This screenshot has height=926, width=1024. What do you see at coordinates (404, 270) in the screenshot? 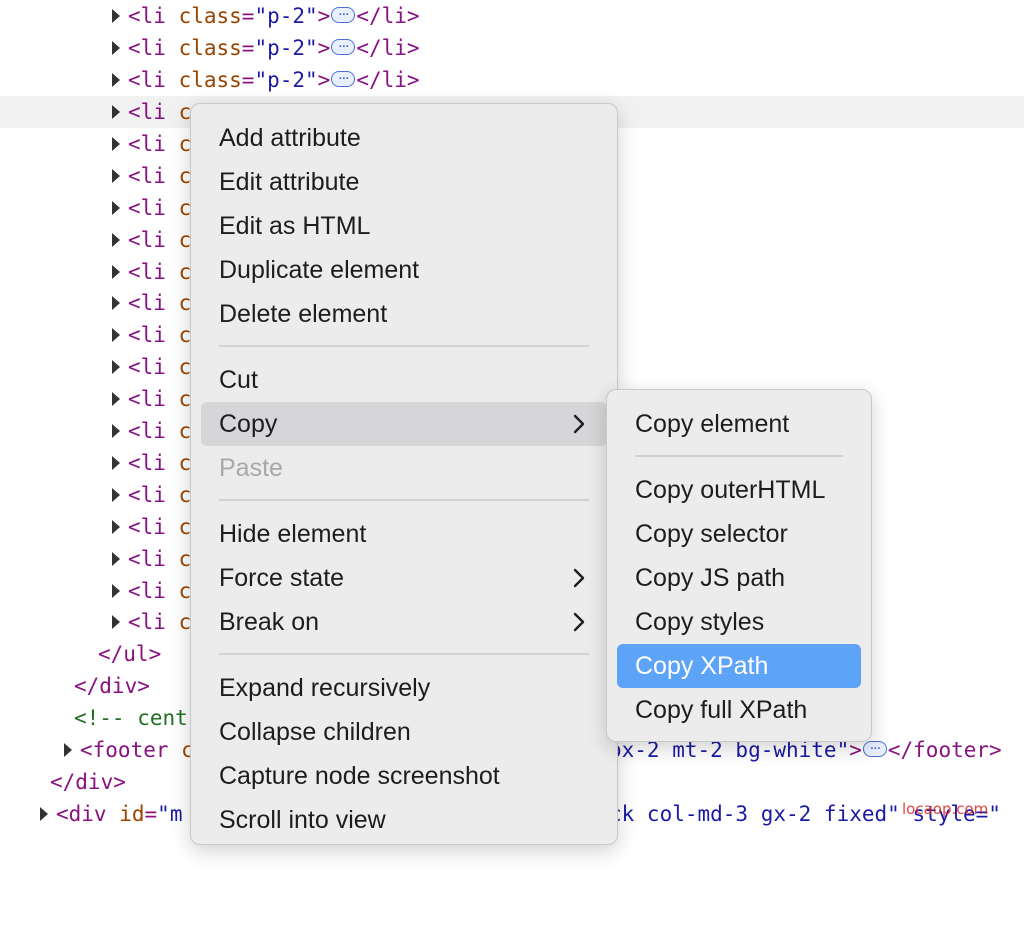
I see `menu-item-duplicate-element: Duplicate element` at bounding box center [404, 270].